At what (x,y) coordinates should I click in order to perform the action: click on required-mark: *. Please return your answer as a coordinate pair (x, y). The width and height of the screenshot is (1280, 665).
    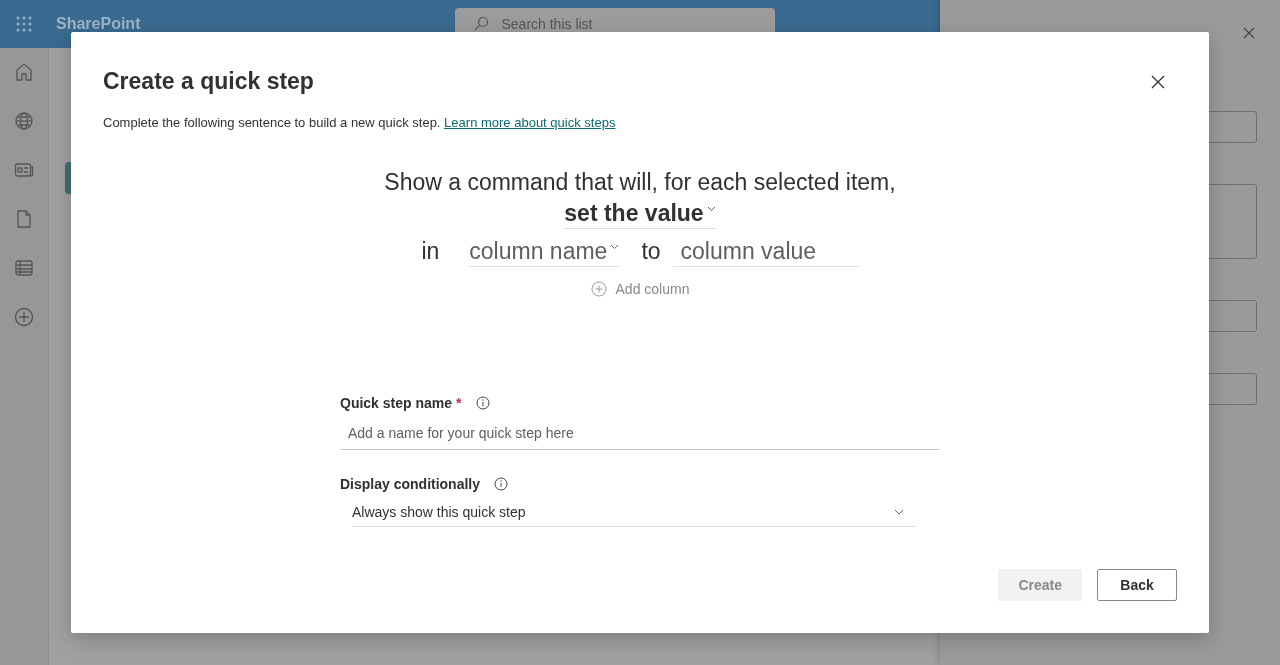
    Looking at the image, I should click on (459, 403).